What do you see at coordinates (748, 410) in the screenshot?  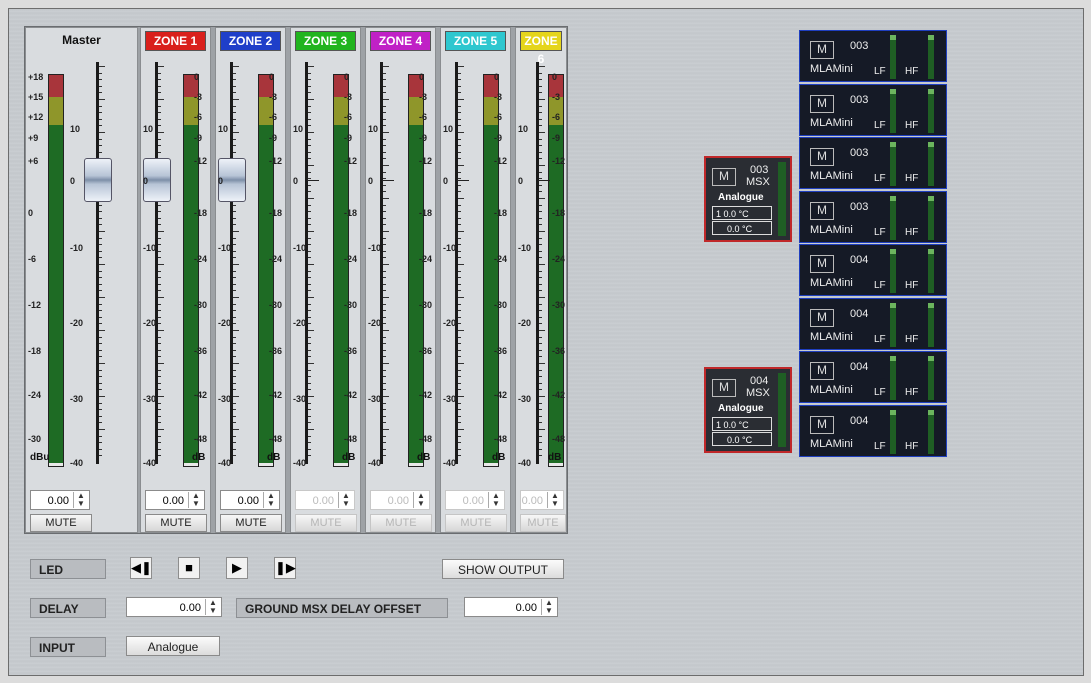 I see `msx-device-tile: M 004 MSX Analogue 1 0.0 °C 0.0 °C` at bounding box center [748, 410].